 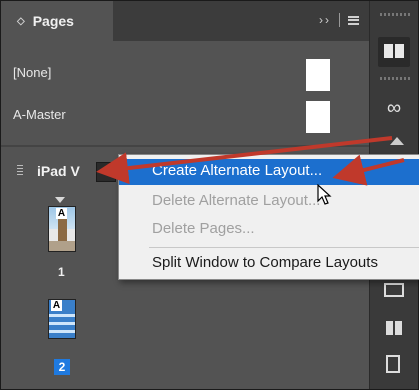 I want to click on page-number-1: 1, so click(x=61, y=272).